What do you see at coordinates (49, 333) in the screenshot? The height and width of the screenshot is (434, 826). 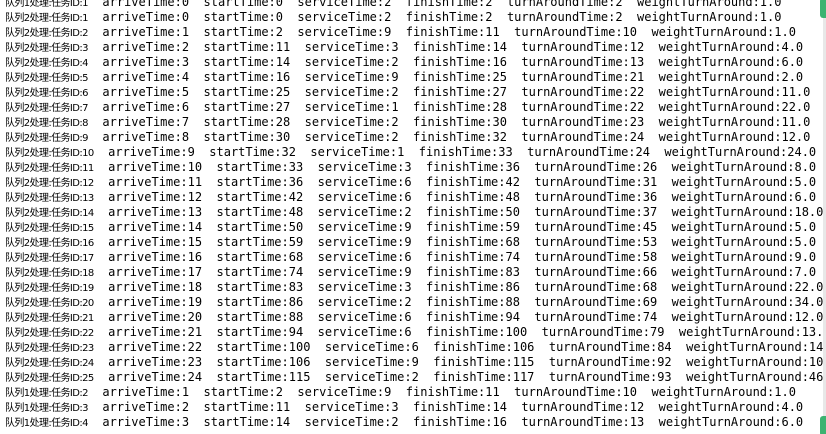 I see `line-prefix: 队列2处理:任务ID:22` at bounding box center [49, 333].